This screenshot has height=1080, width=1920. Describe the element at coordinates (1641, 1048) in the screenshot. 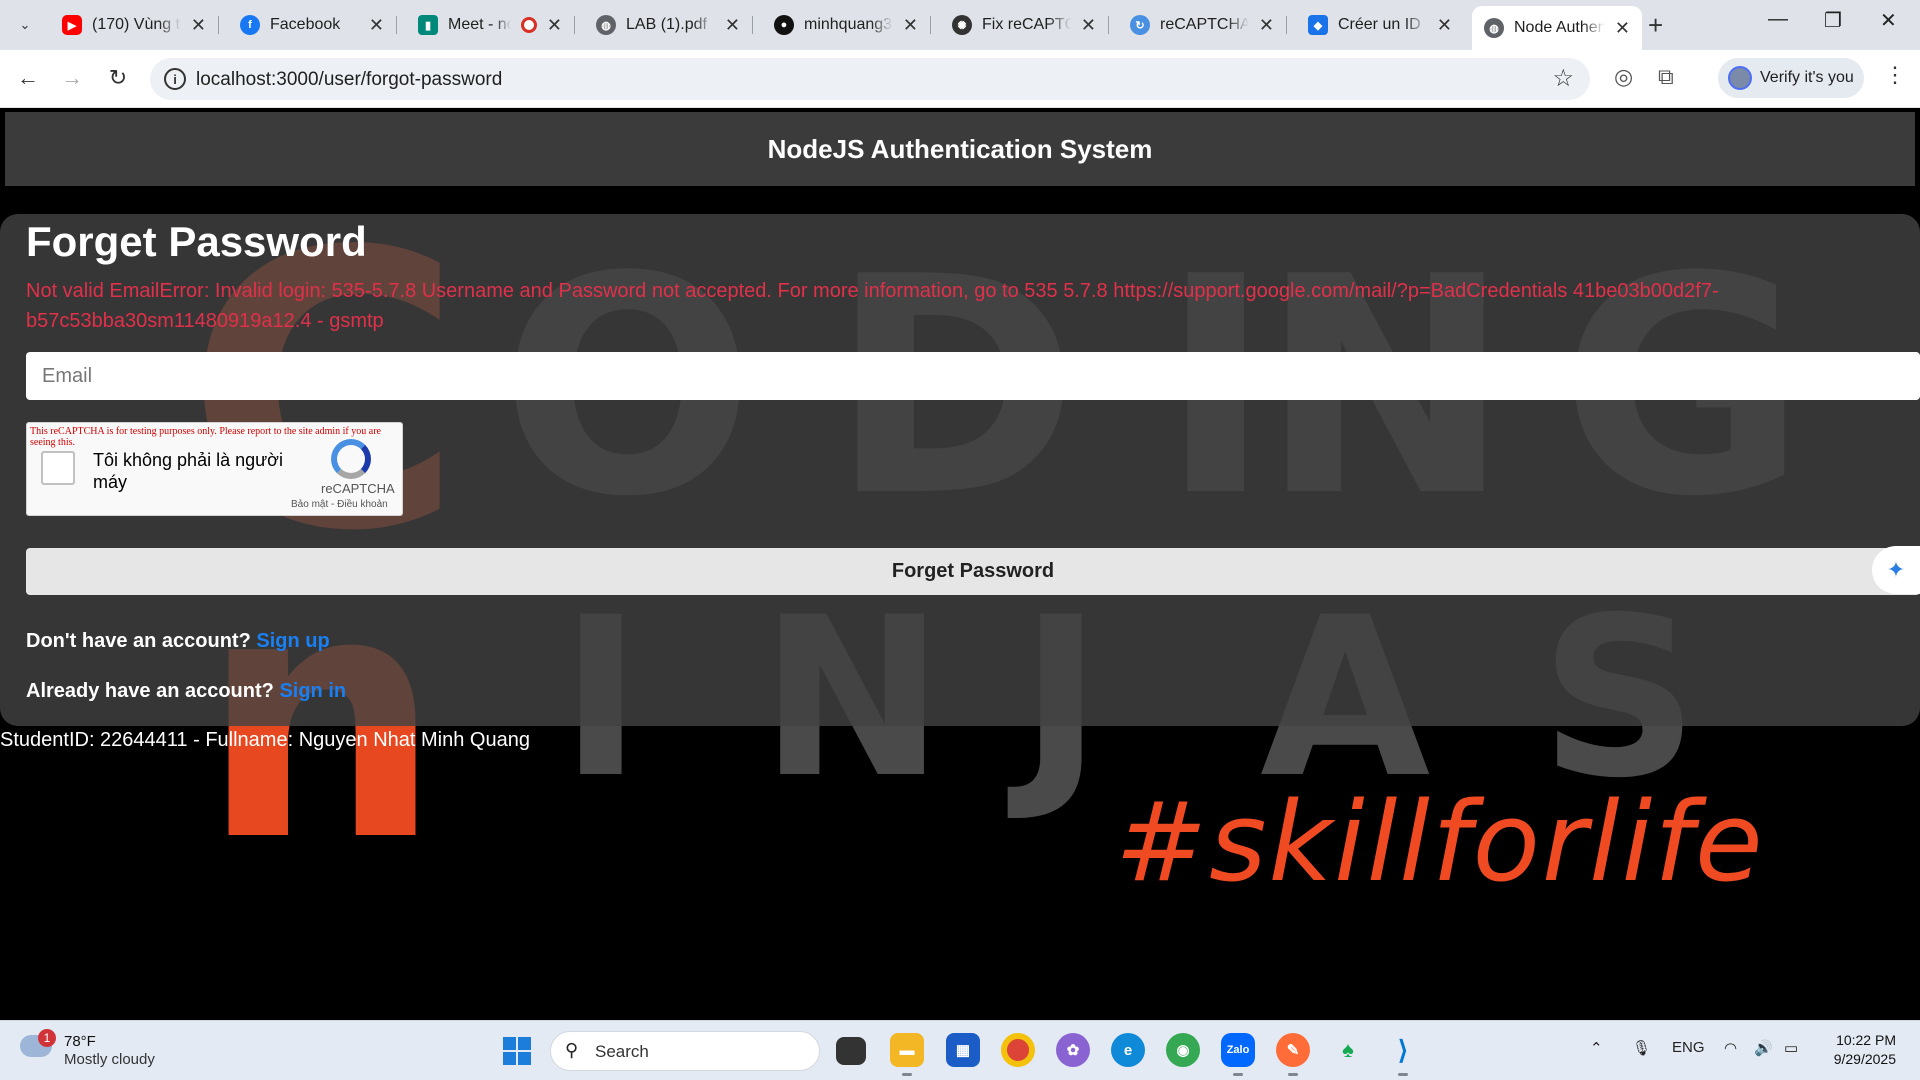

I see `microphone-icon: 🎙` at that location.